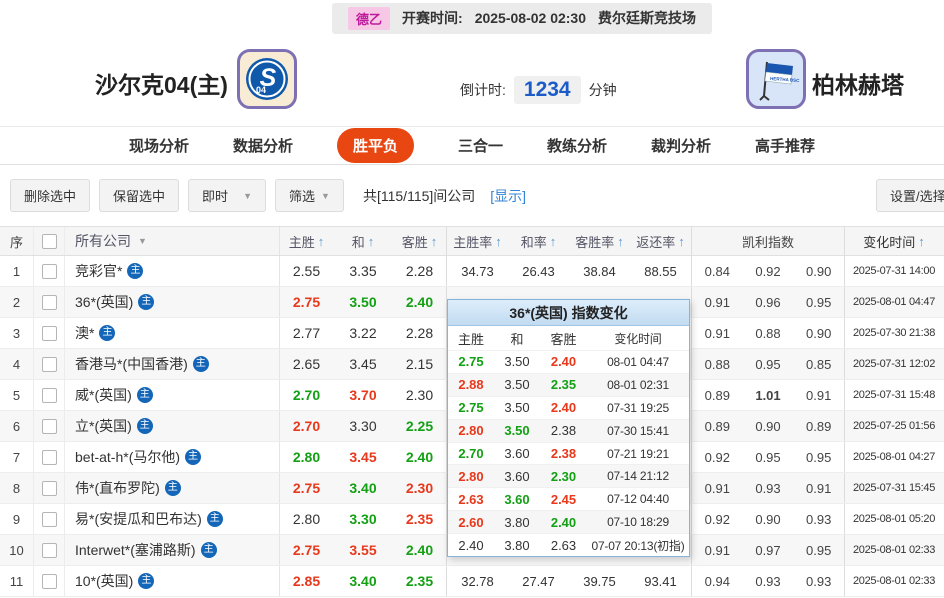  I want to click on header-company: 所有公司 ▼, so click(172, 241).